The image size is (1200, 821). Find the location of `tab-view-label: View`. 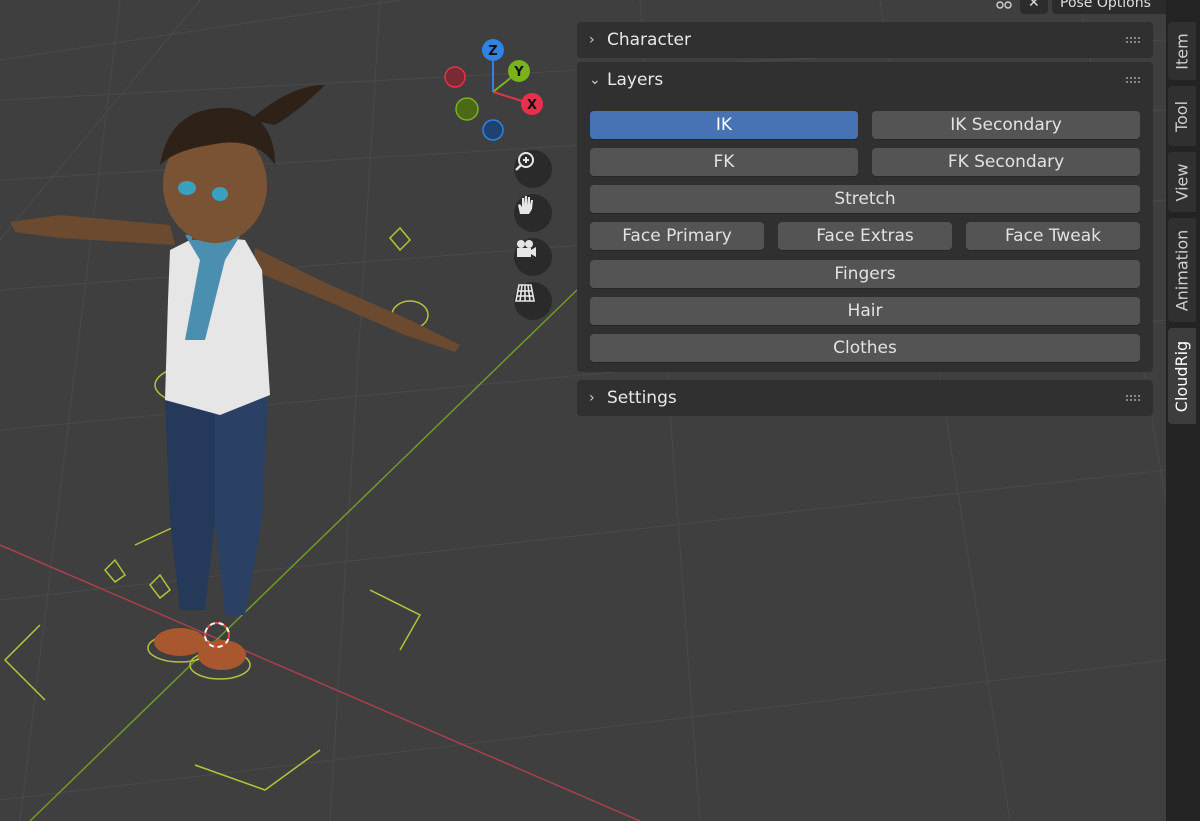

tab-view-label: View is located at coordinates (1182, 182).